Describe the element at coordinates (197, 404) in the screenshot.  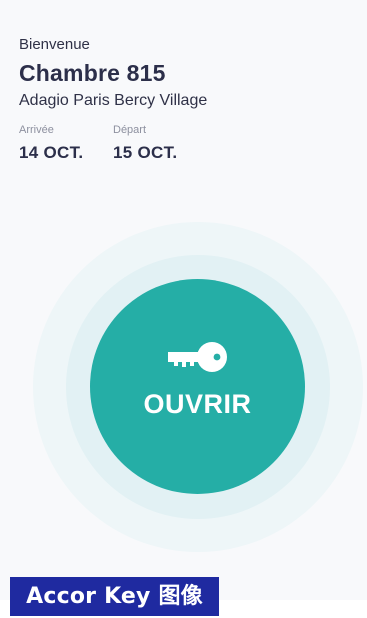
I see `open-button-label: OUVRIR` at that location.